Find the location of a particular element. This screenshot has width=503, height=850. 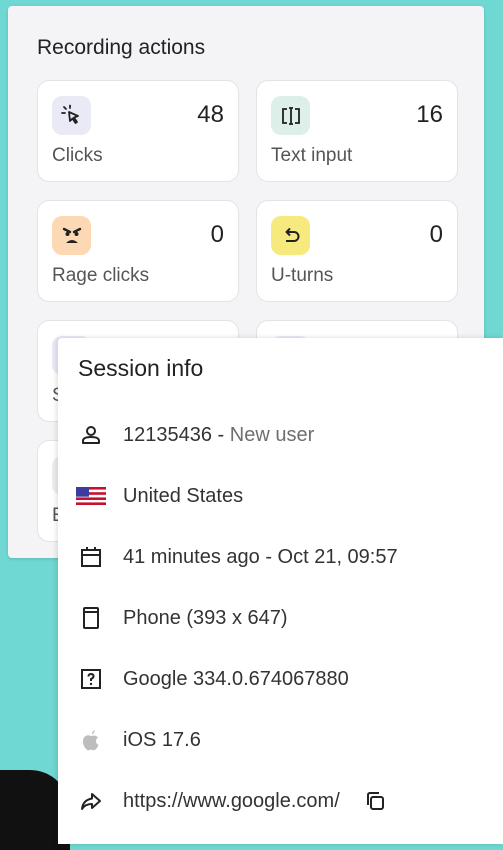

clicks-count: 48 is located at coordinates (210, 114).